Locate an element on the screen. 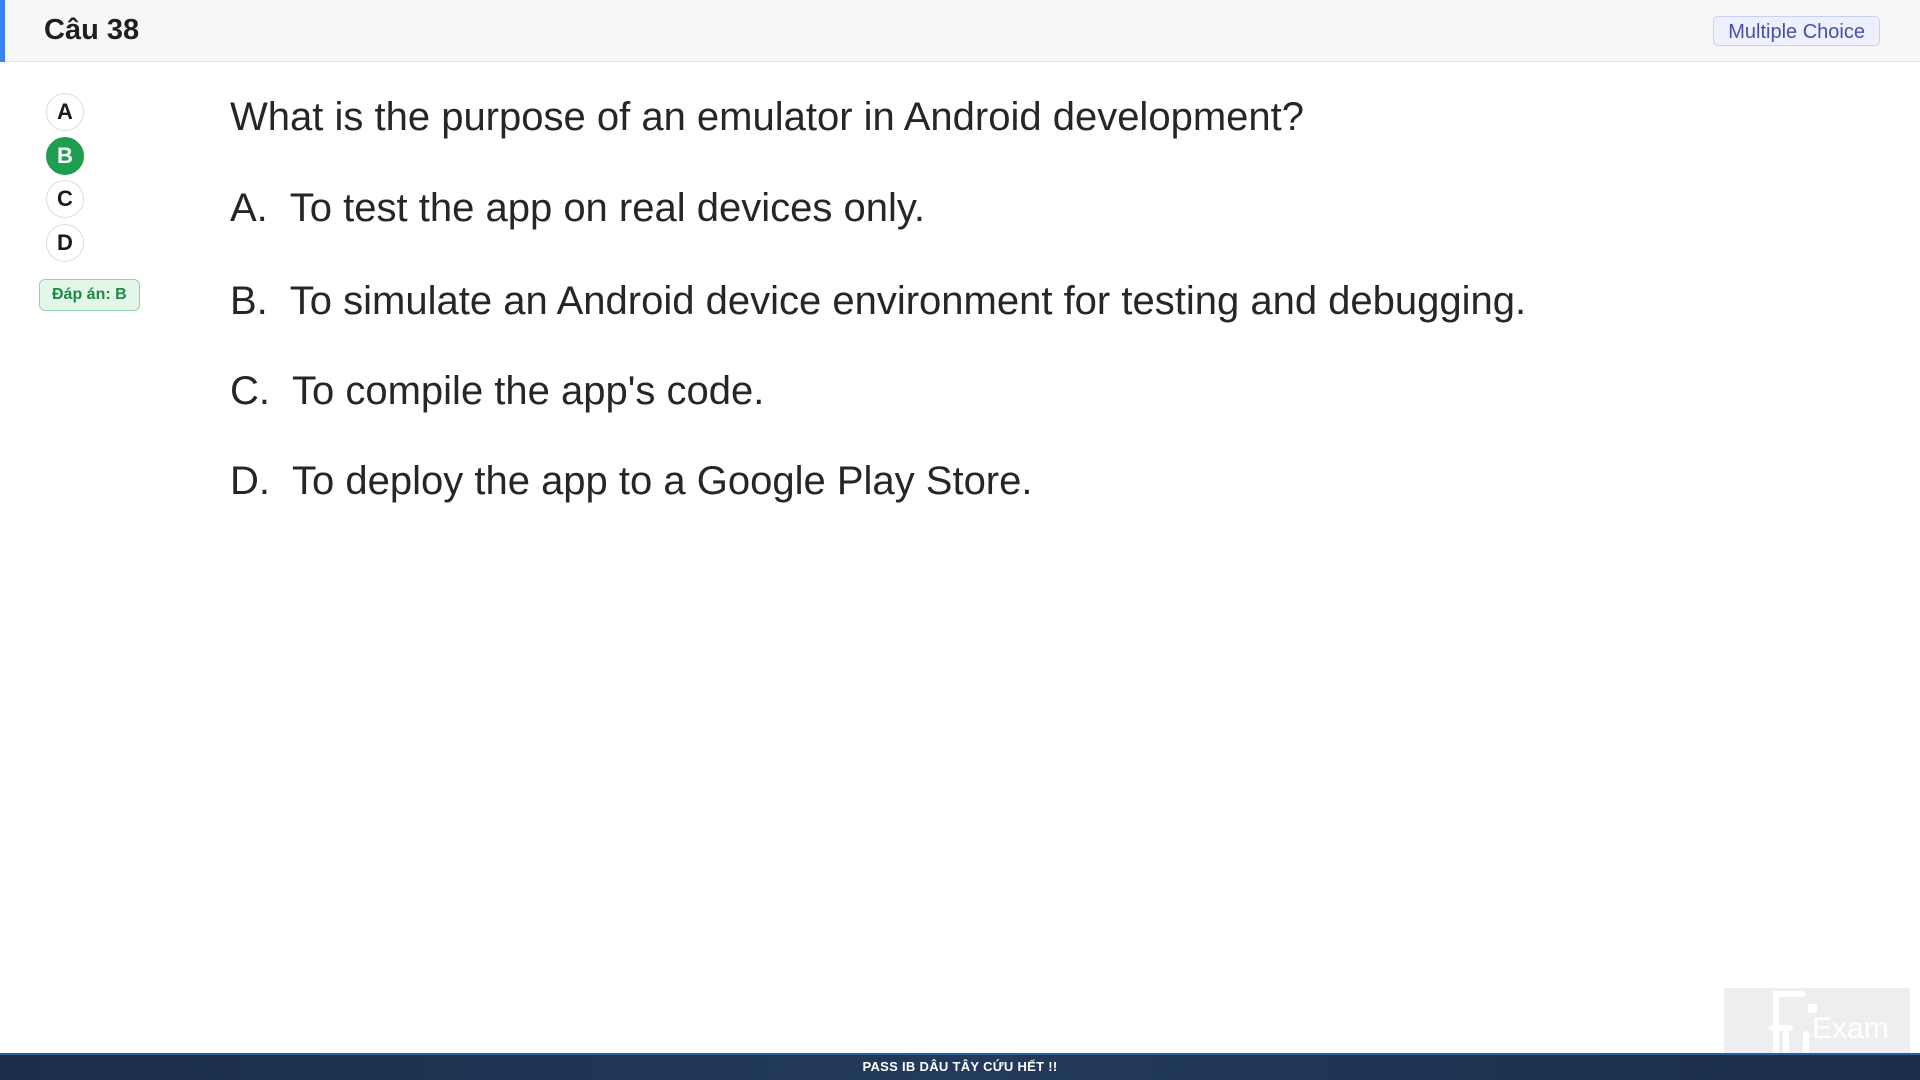 The width and height of the screenshot is (1920, 1080). logo-text: Exam is located at coordinates (1850, 1028).